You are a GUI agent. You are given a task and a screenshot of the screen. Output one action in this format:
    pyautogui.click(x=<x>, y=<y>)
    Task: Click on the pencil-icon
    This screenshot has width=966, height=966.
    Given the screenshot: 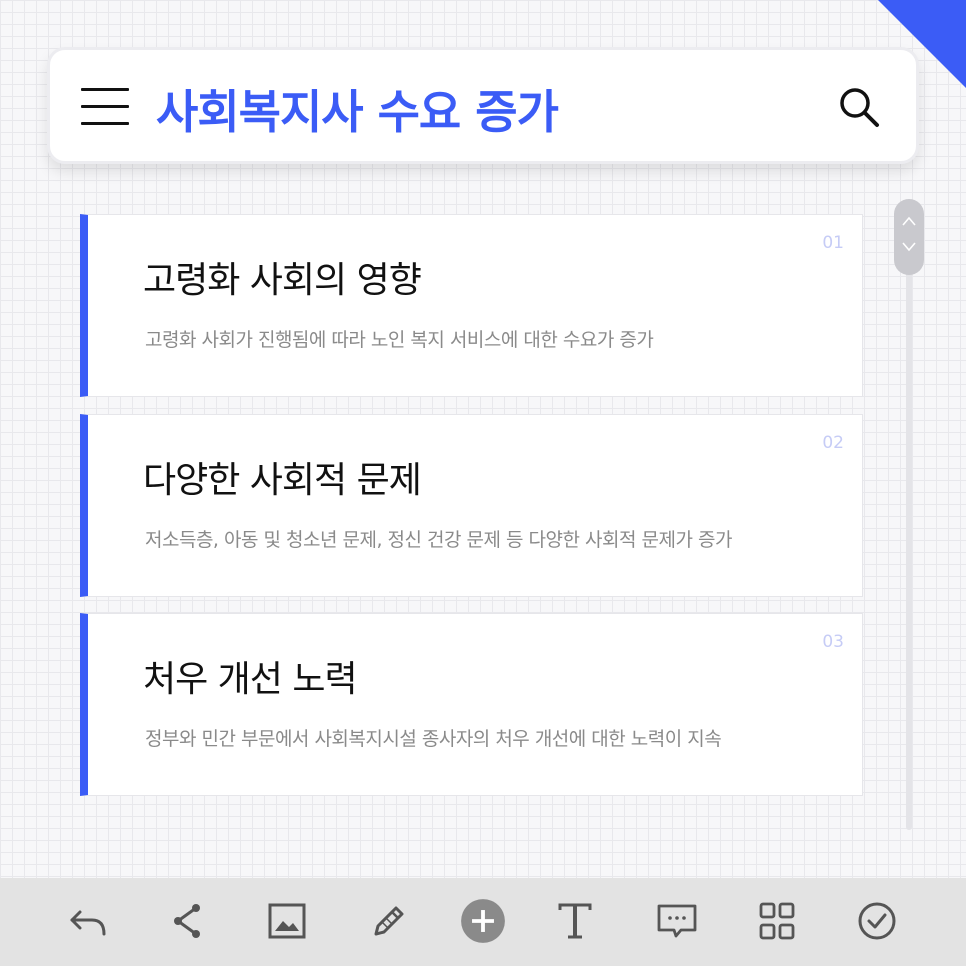 What is the action you would take?
    pyautogui.click(x=389, y=921)
    